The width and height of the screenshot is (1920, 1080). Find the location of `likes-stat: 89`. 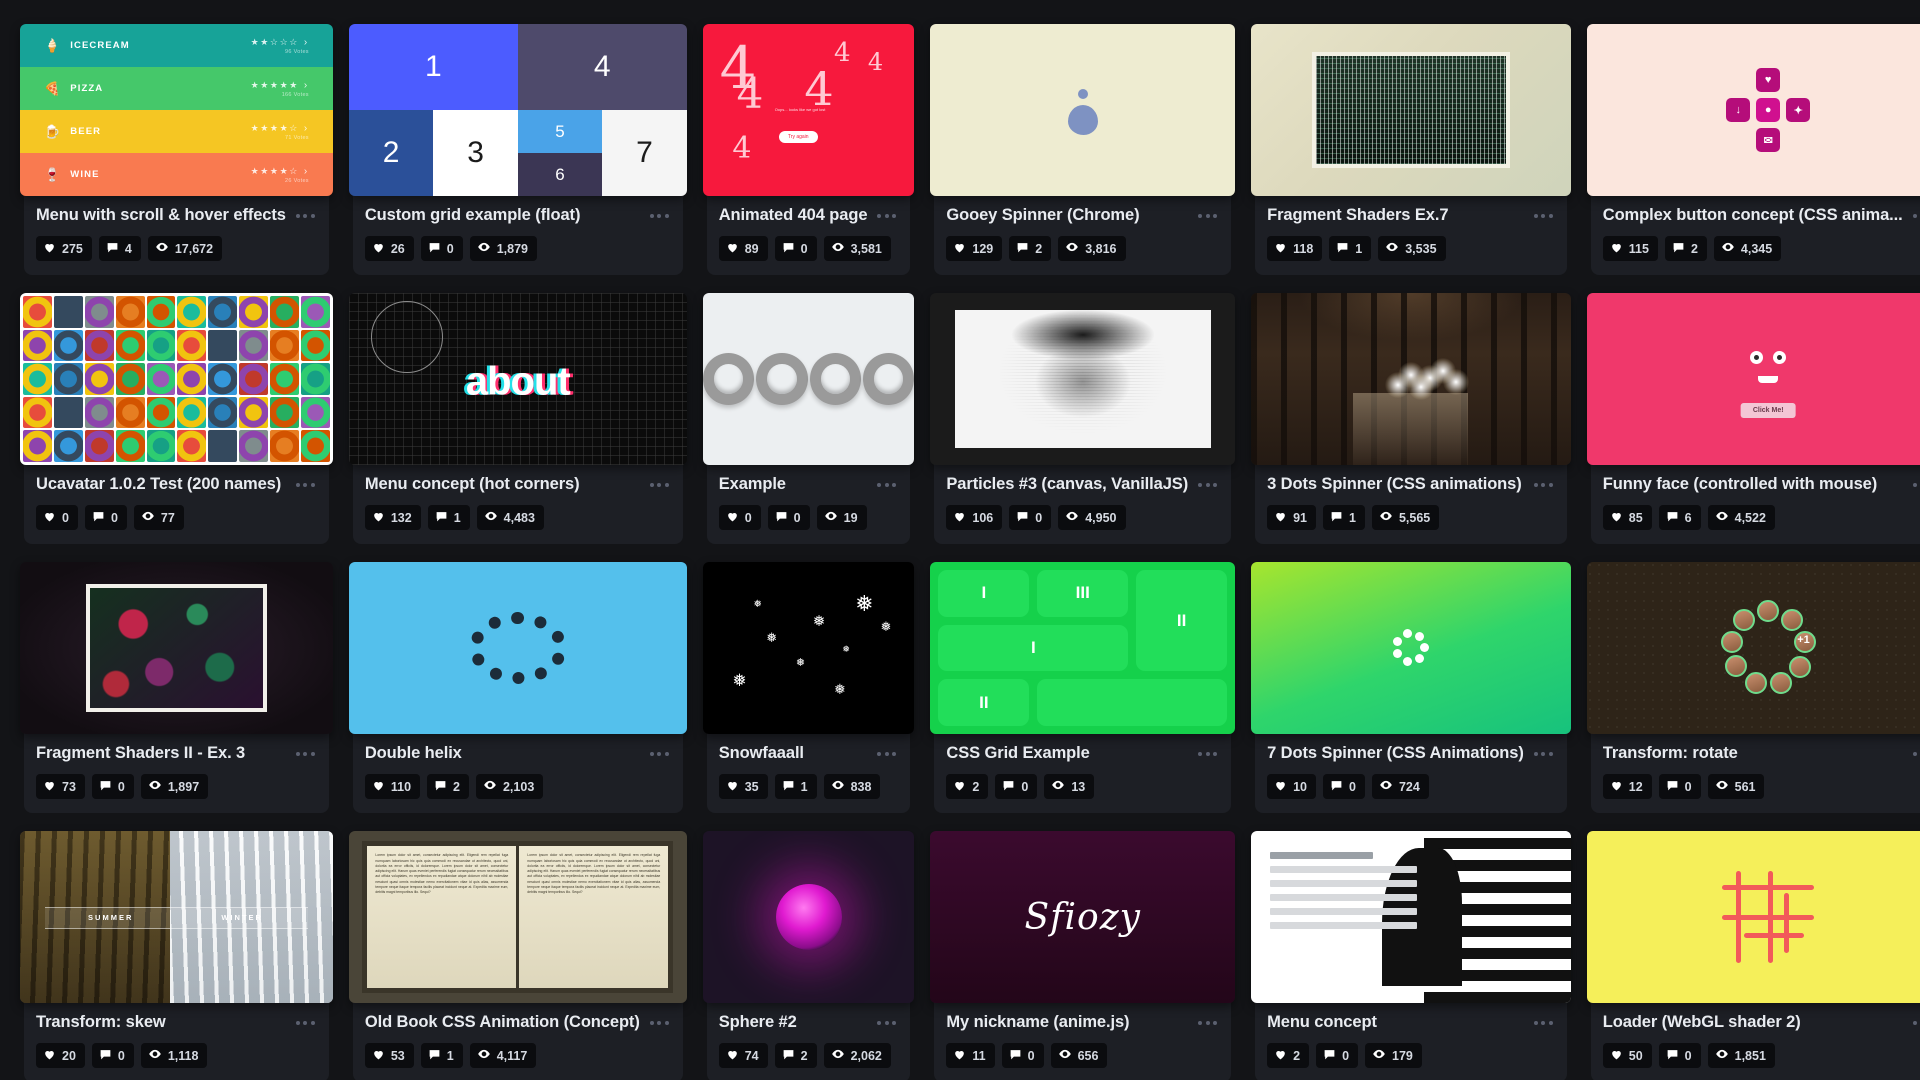

likes-stat: 89 is located at coordinates (743, 248).